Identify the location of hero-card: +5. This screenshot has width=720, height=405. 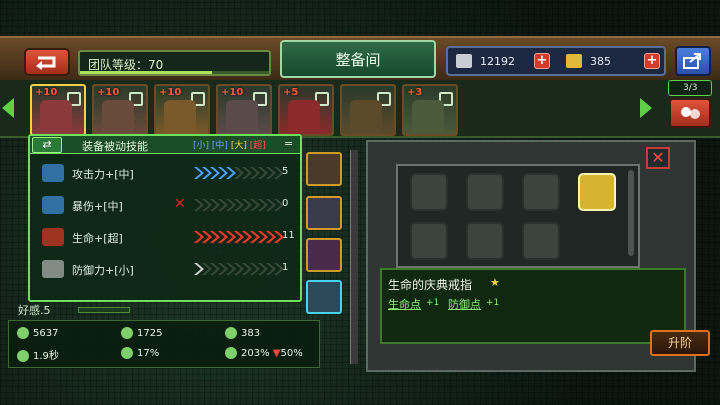
(306, 110).